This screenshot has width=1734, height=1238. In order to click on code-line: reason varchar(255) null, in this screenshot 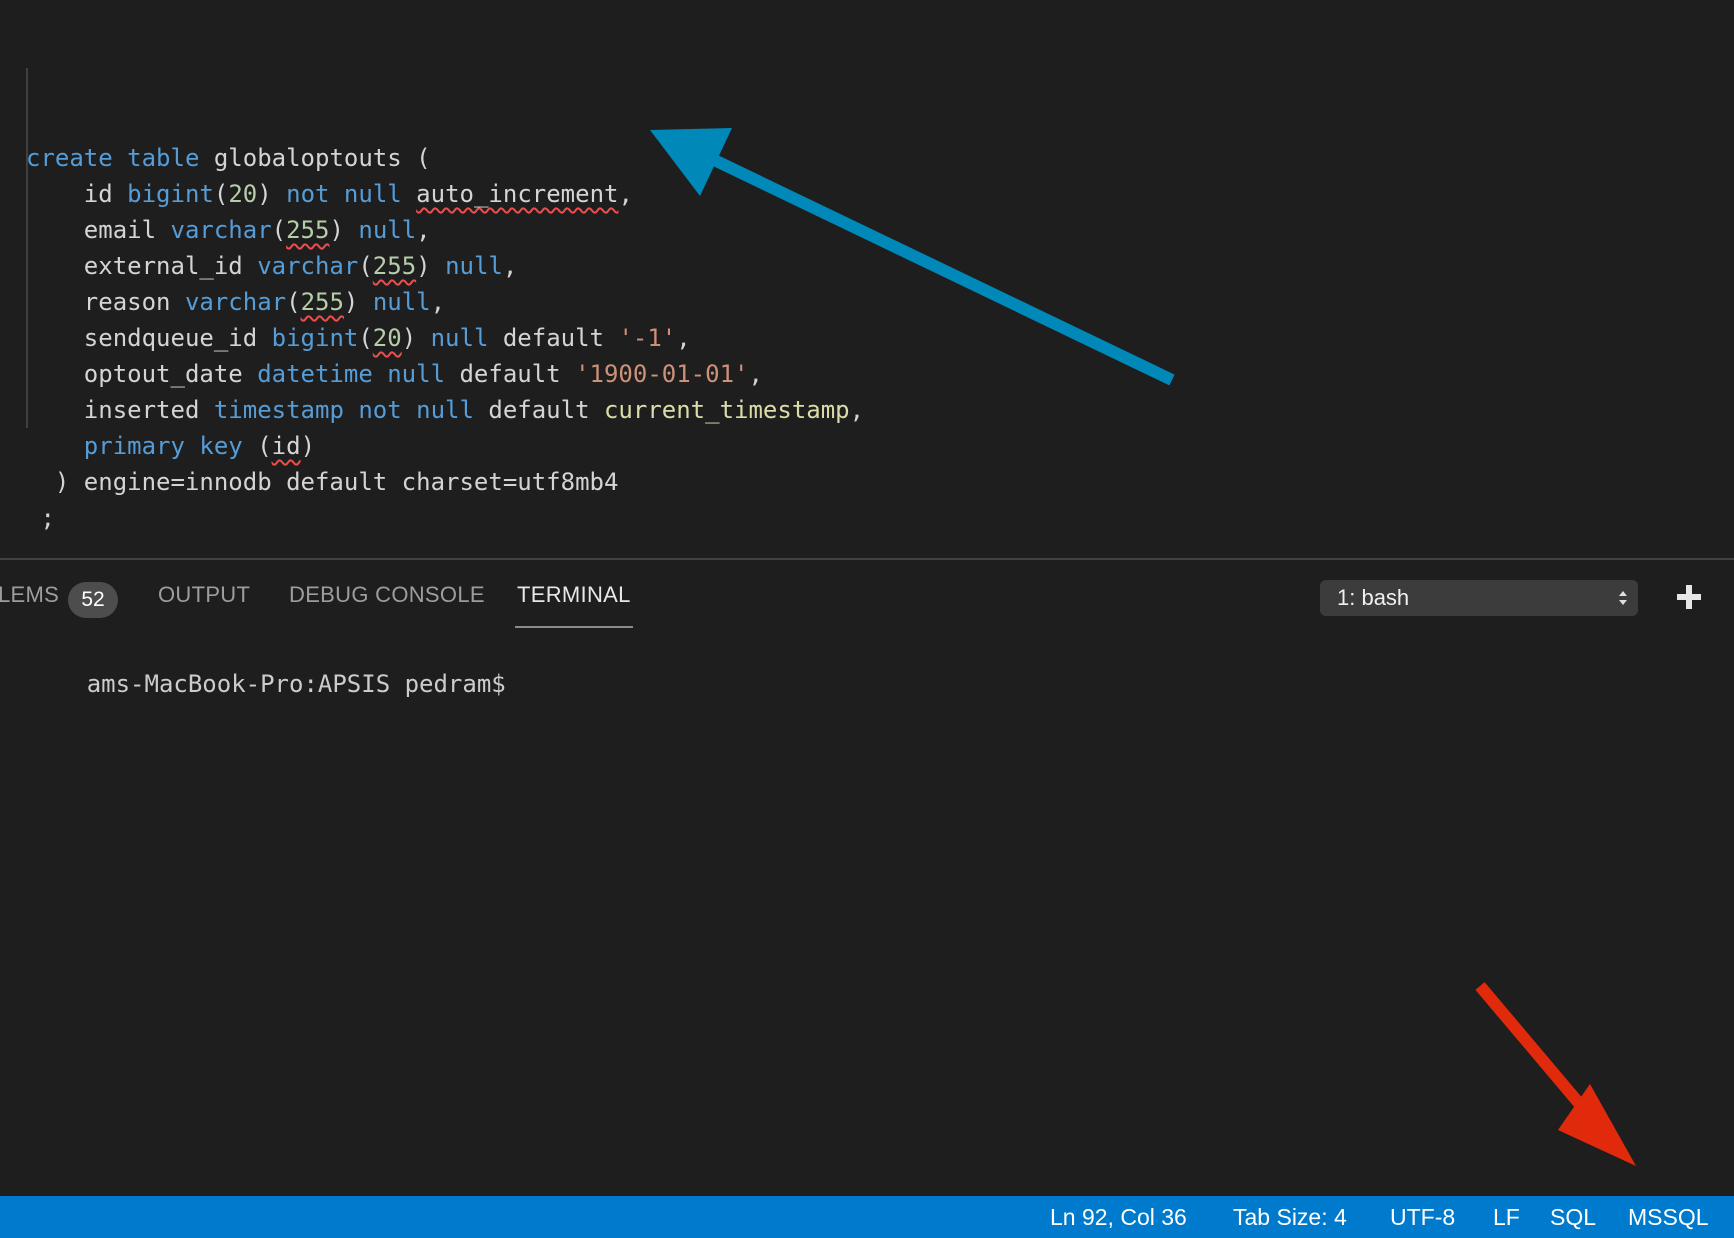, I will do `click(445, 302)`.